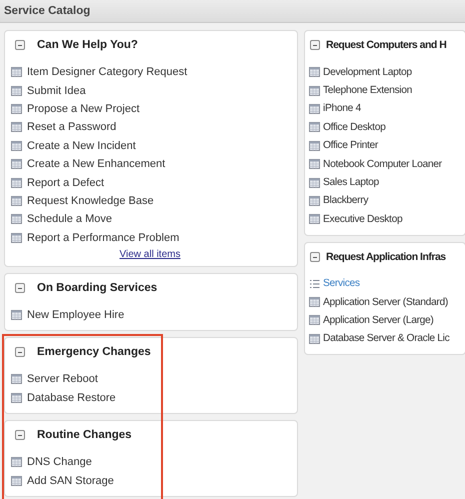 This screenshot has width=465, height=499. What do you see at coordinates (107, 72) in the screenshot?
I see `catalog-item-link: Item Designer Category Request` at bounding box center [107, 72].